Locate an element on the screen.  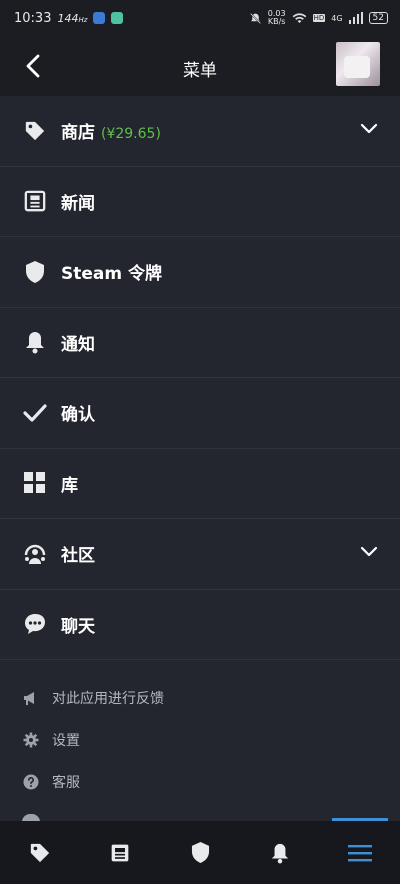
signal-icon is located at coordinates (355, 18).